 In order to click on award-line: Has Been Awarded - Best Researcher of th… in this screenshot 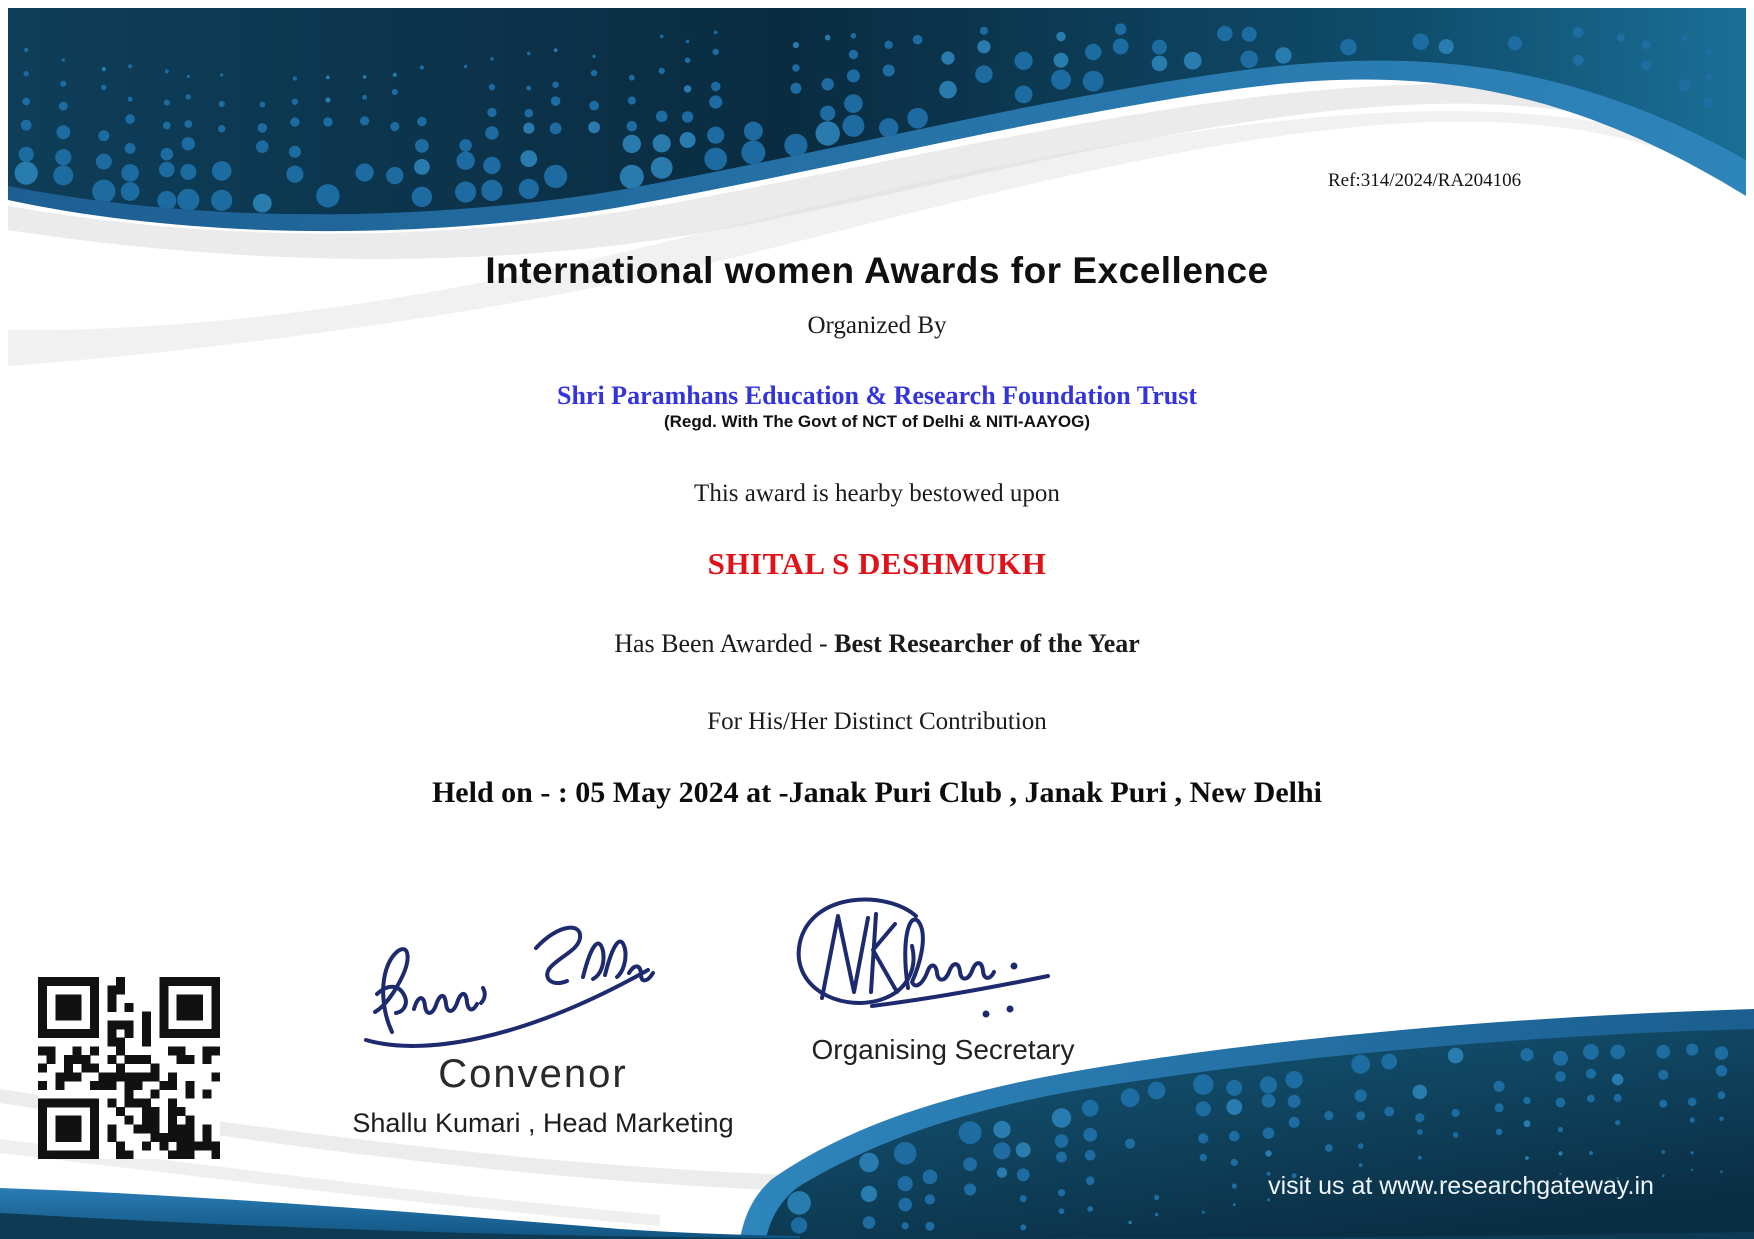, I will do `click(877, 644)`.